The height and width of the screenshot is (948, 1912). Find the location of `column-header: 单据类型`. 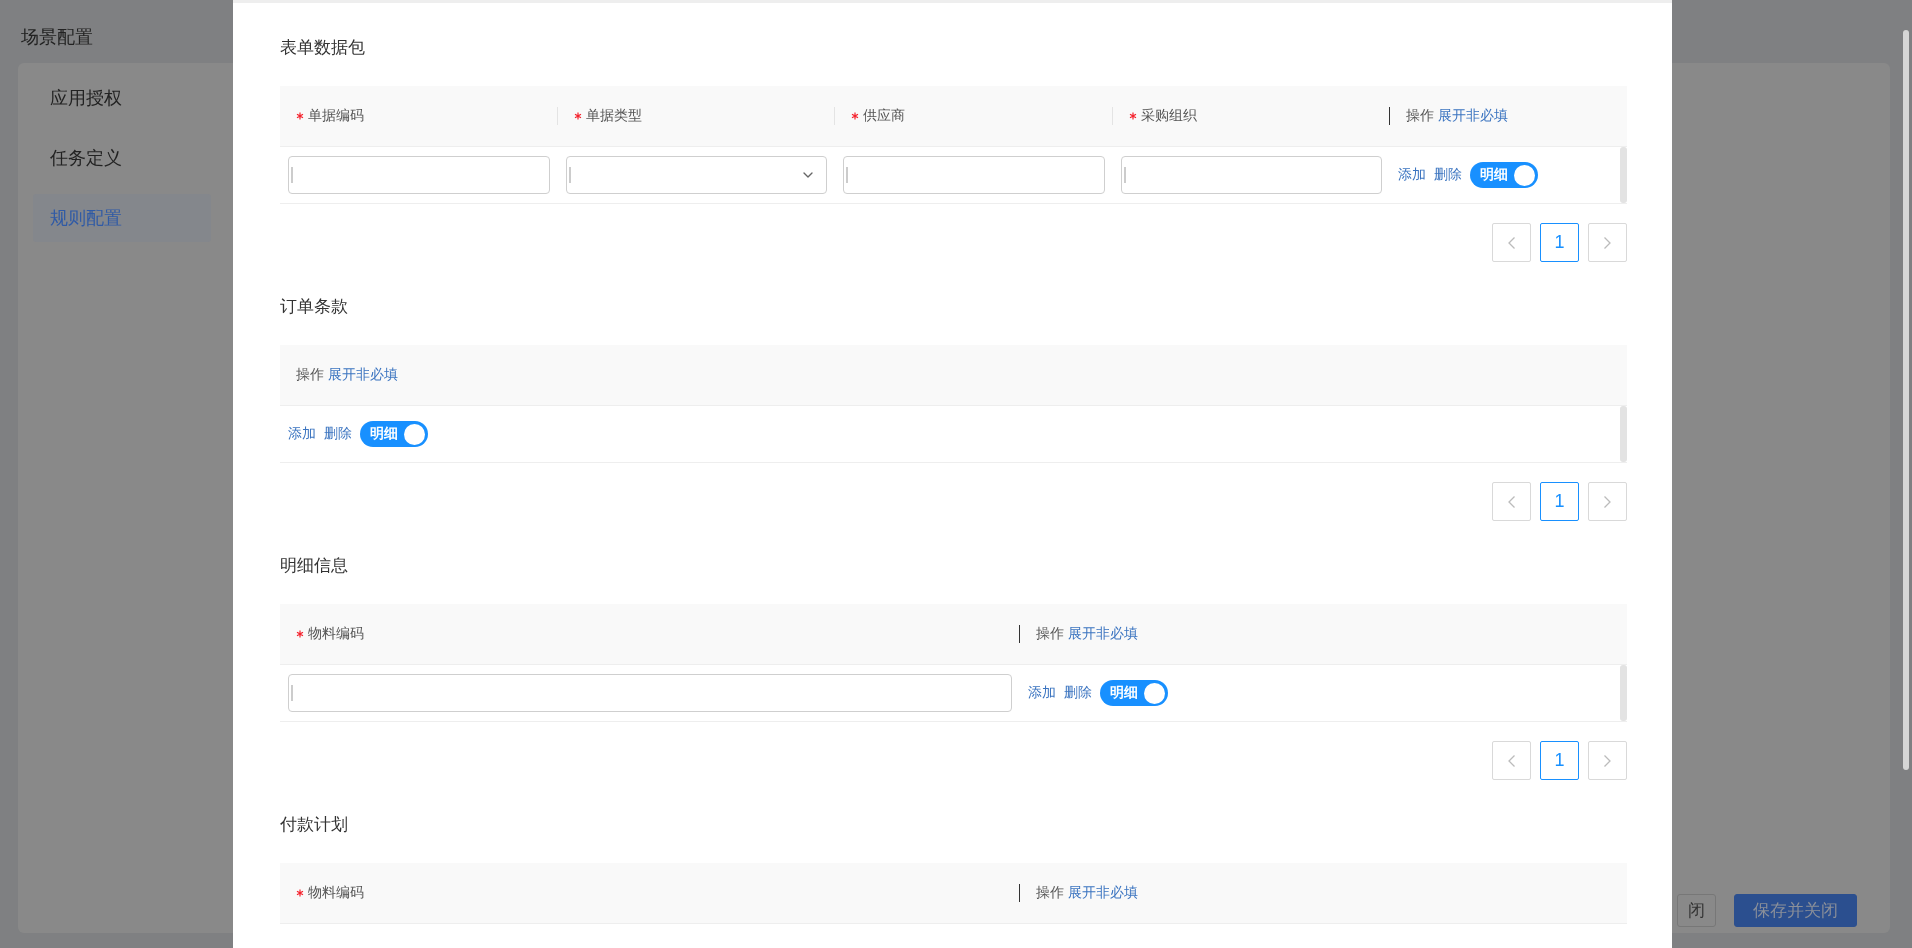

column-header: 单据类型 is located at coordinates (613, 116).